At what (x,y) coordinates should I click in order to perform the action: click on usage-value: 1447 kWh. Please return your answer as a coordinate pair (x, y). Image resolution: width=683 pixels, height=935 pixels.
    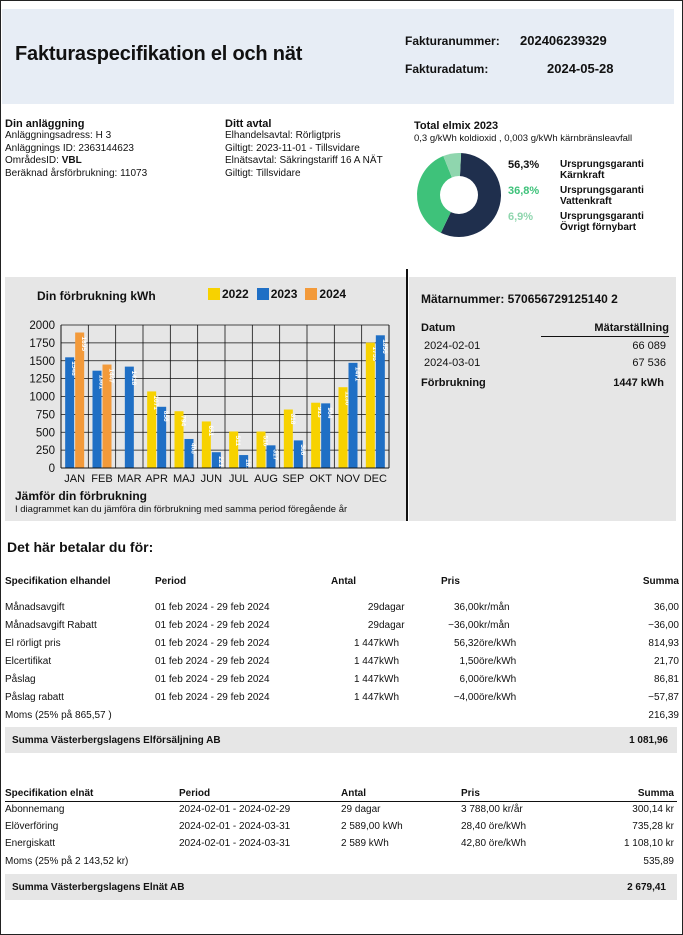
    Looking at the image, I should click on (638, 383).